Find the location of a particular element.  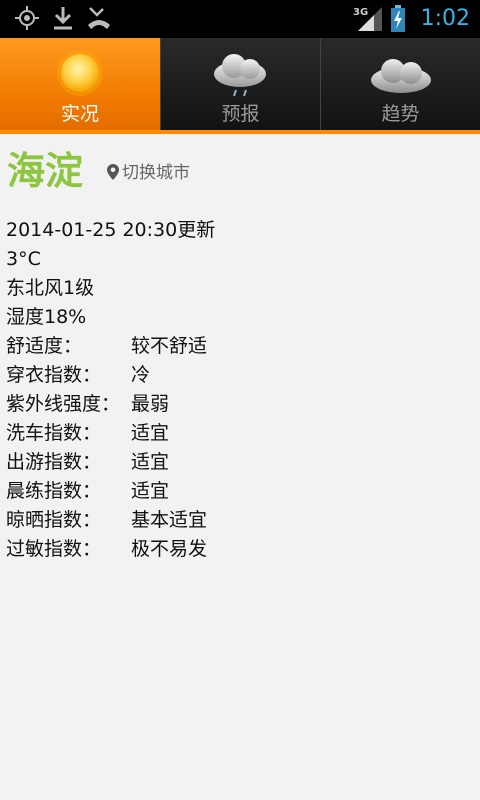

wind: 东北风1级 is located at coordinates (50, 288).